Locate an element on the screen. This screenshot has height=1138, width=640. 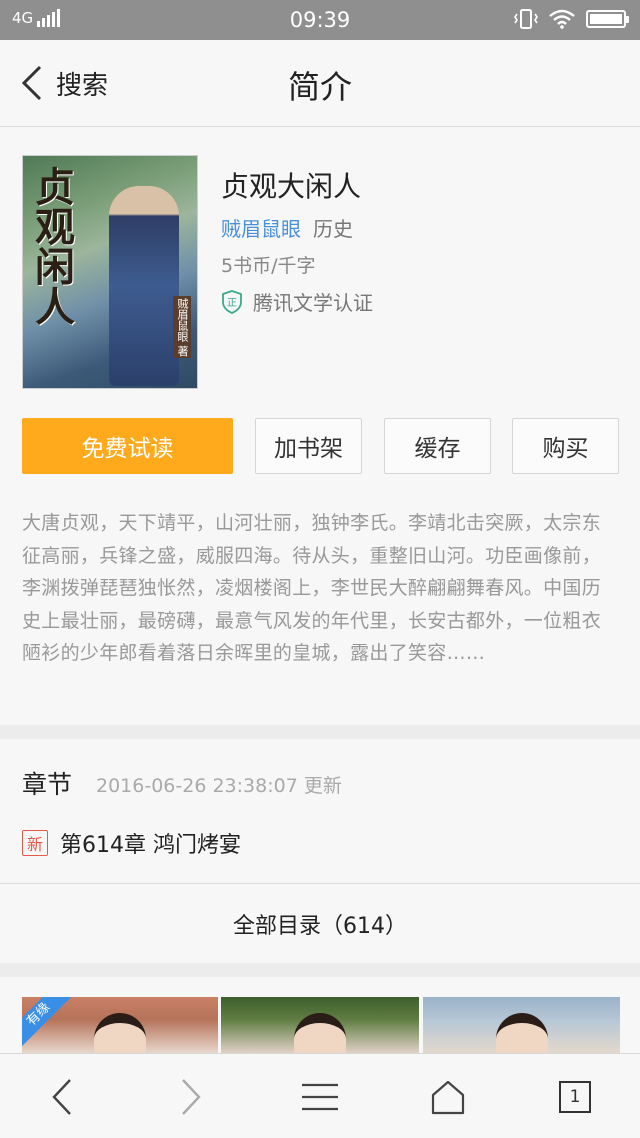
wifi-icon is located at coordinates (562, 19).